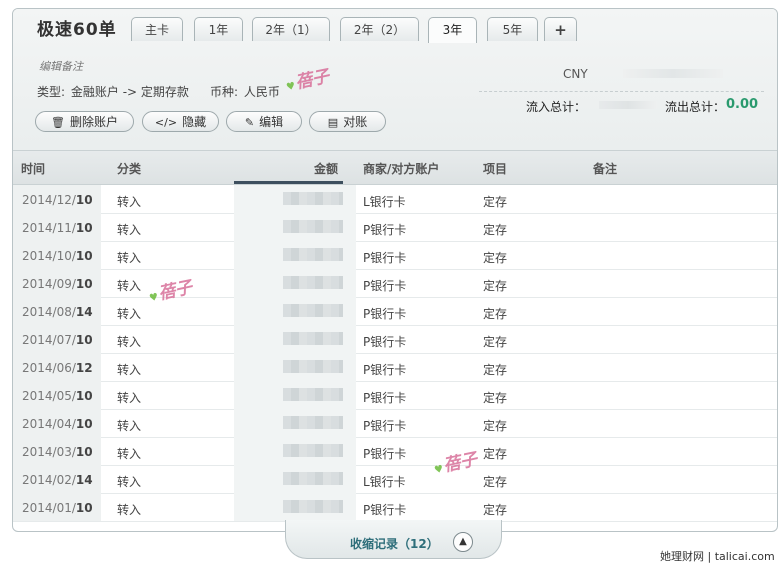  I want to click on inflow-label: 流入总计：, so click(556, 107).